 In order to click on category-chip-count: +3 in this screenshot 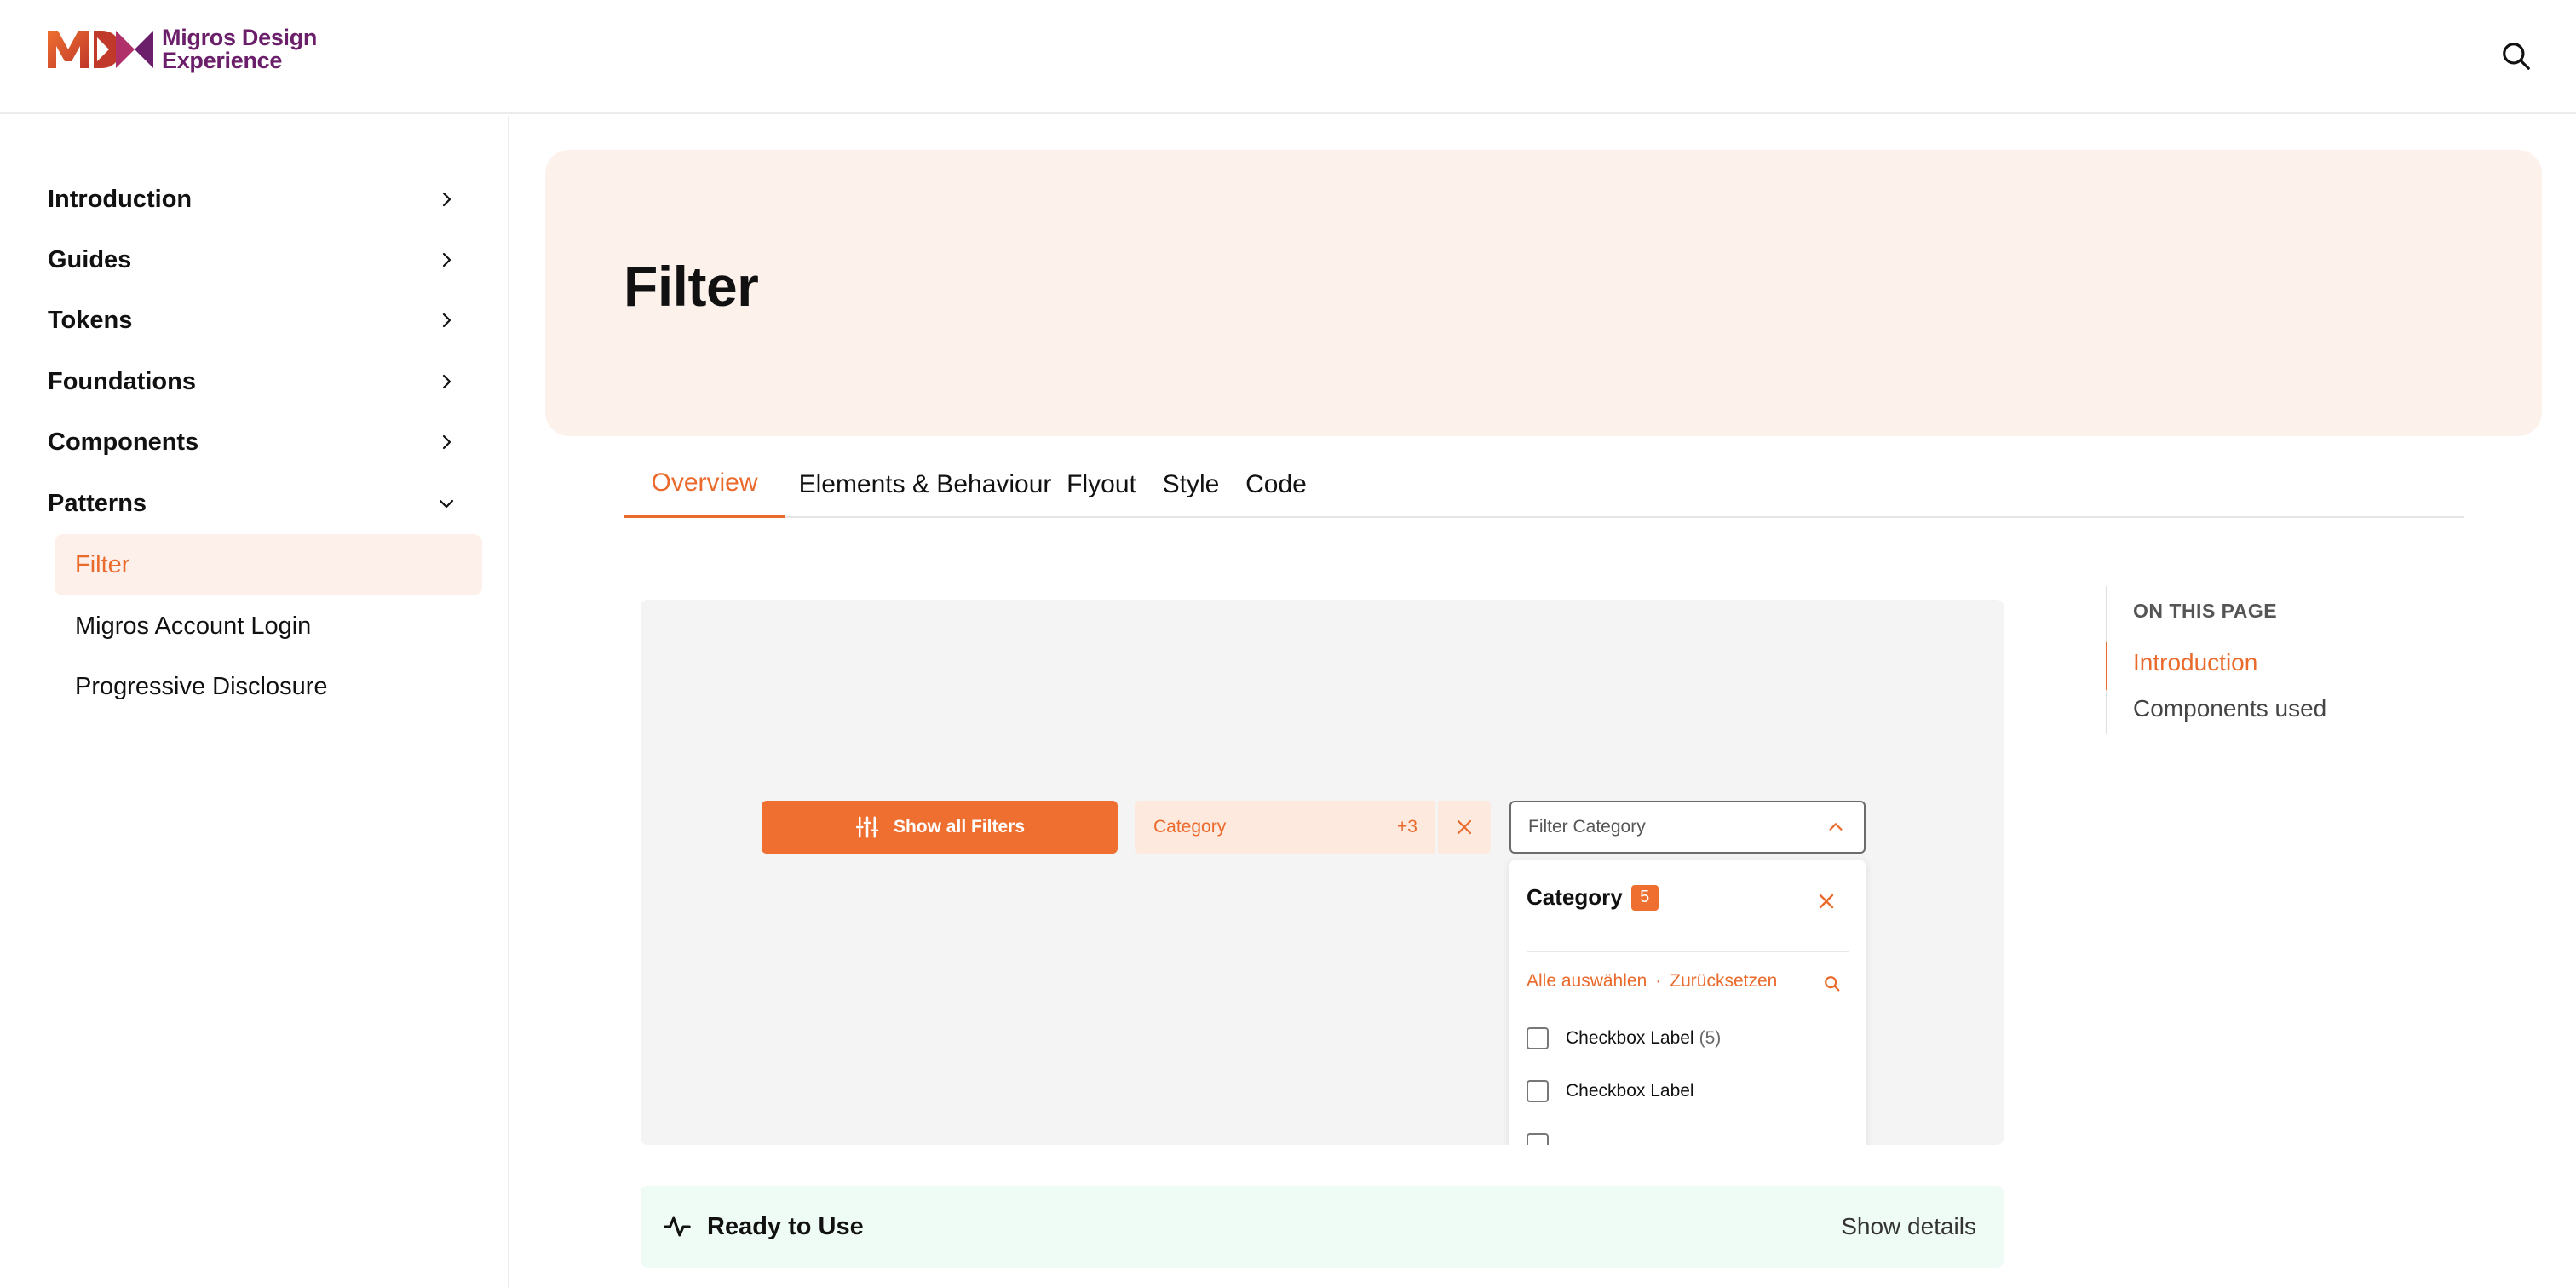, I will do `click(1407, 827)`.